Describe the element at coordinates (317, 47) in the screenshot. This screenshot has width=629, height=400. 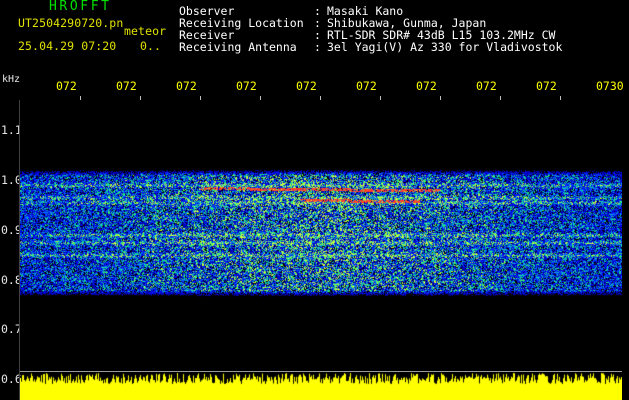
I see `info-colon: :` at that location.